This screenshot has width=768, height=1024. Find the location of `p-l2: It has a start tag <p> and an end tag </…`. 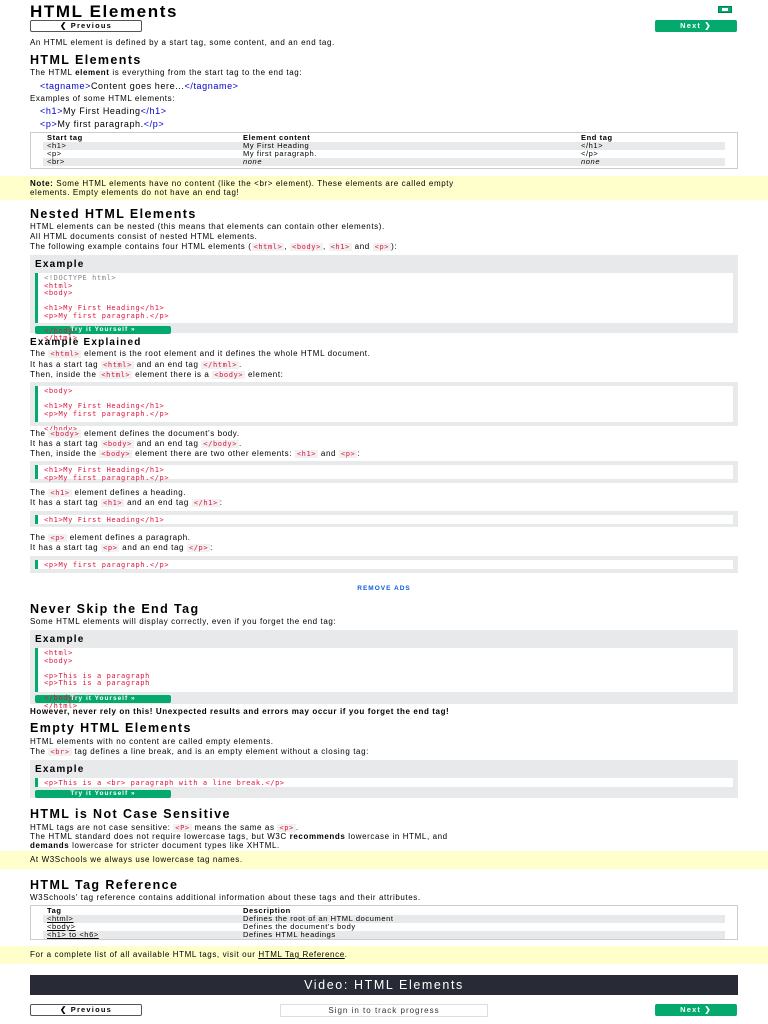

p-l2: It has a start tag <p> and an end tag </… is located at coordinates (121, 547).